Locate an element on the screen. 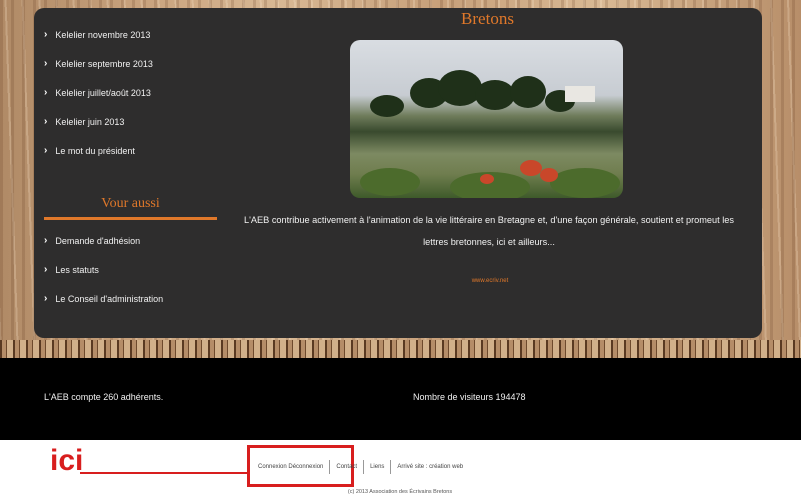 This screenshot has width=801, height=499. sidebar-item-label: Demande d'adhésion is located at coordinates (98, 240).